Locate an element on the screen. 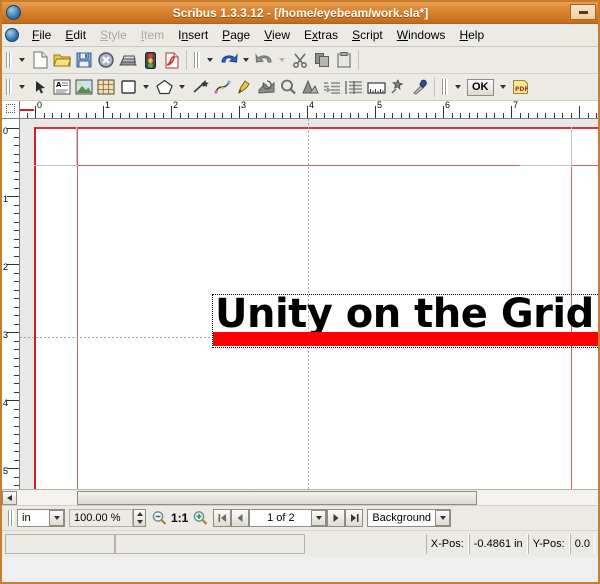 This screenshot has height=584, width=600. toolbar-grip-tools is located at coordinates (9, 87).